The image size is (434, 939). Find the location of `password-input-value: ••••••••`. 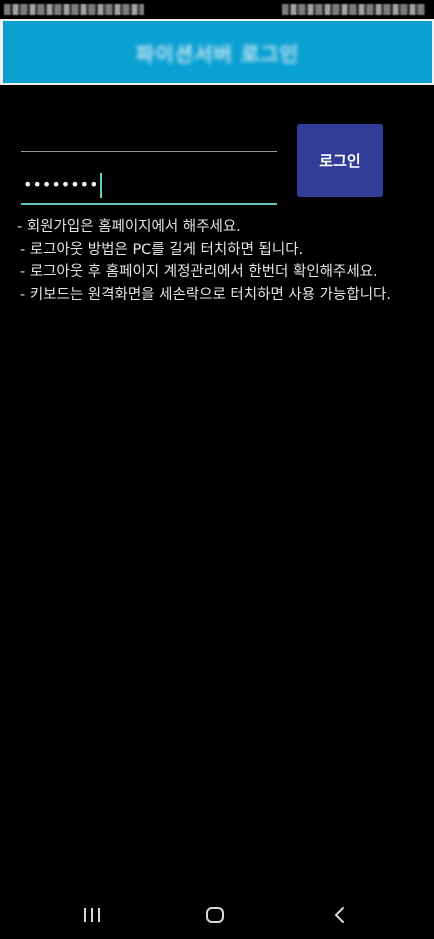

password-input-value: •••••••• is located at coordinates (62, 185).